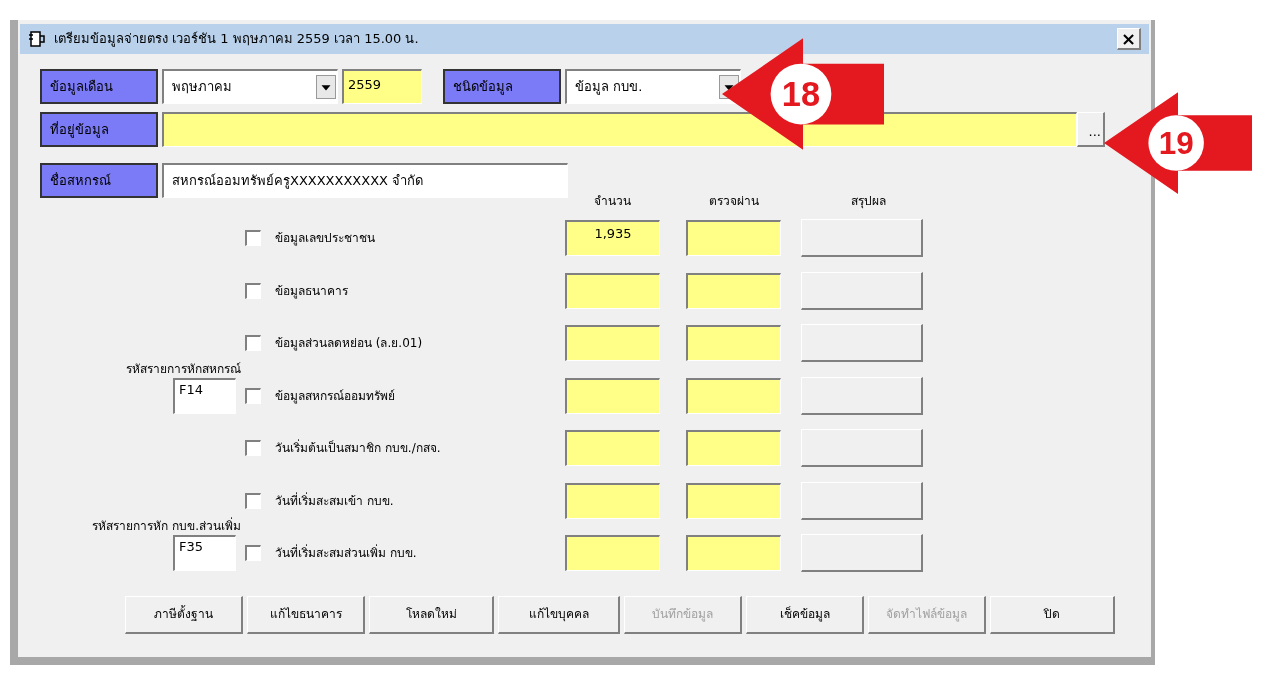  I want to click on field-label: ข้อมูลเดือน, so click(99, 86).